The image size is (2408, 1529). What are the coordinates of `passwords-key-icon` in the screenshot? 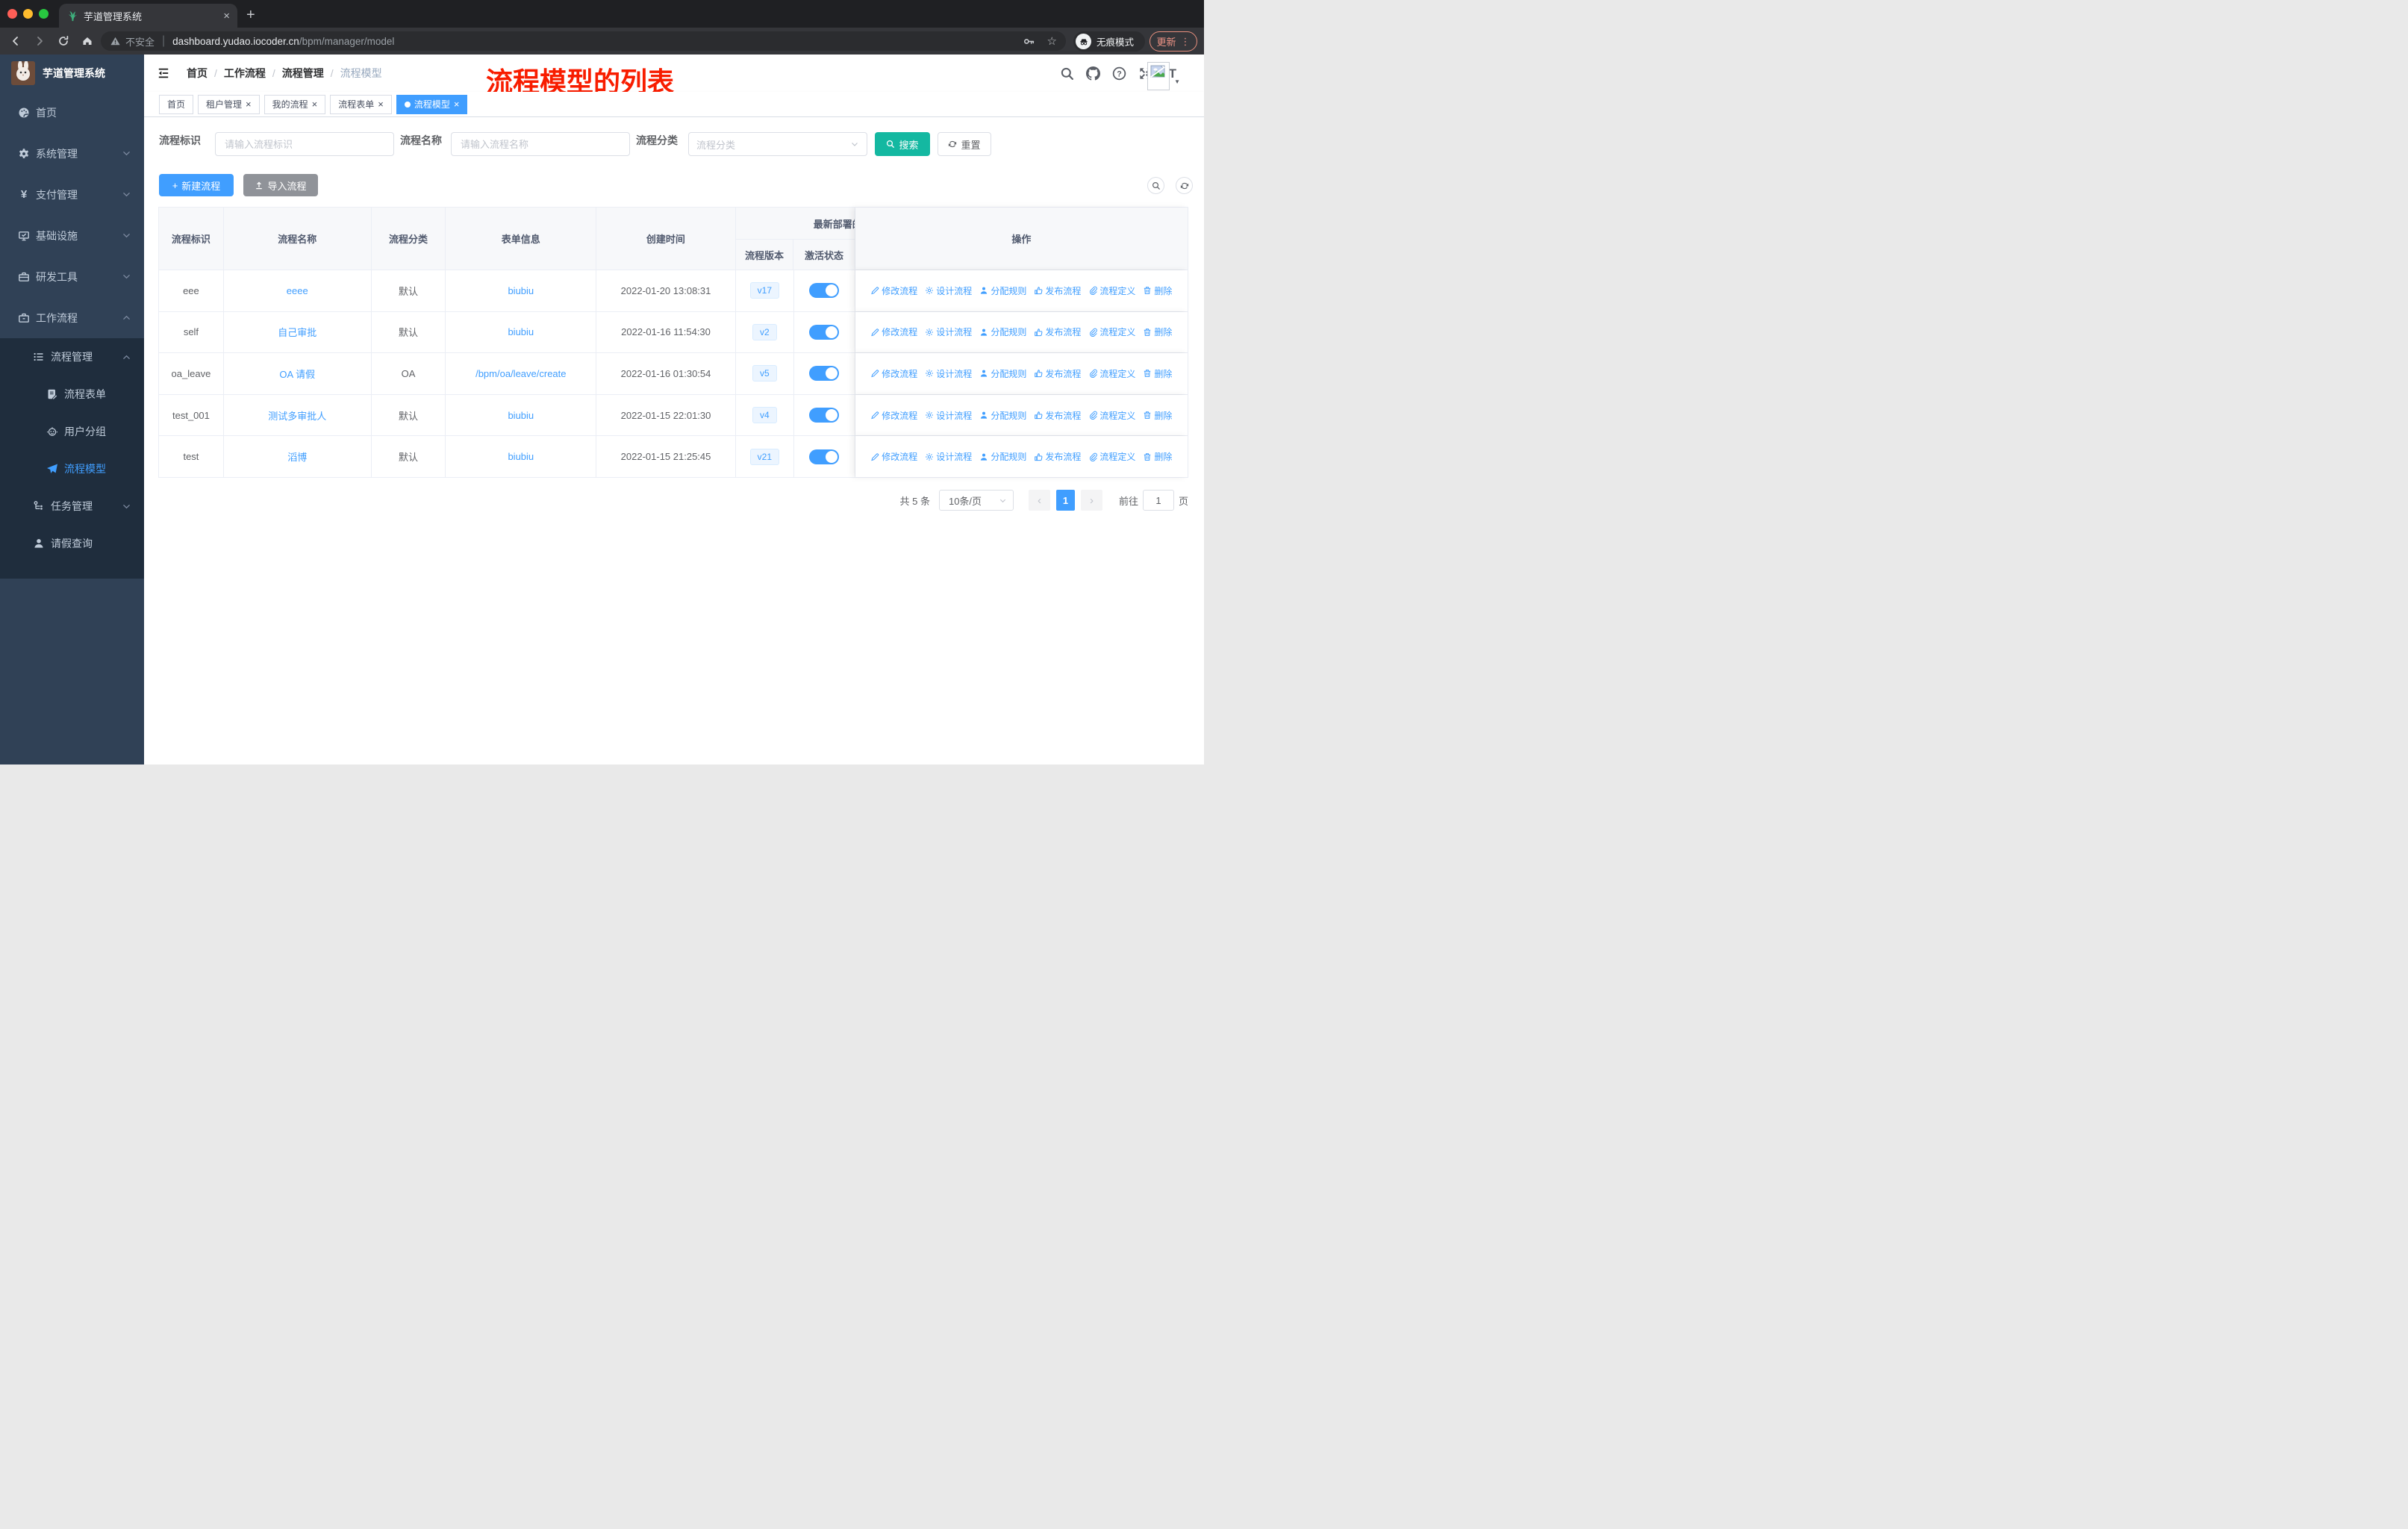 It's located at (1029, 41).